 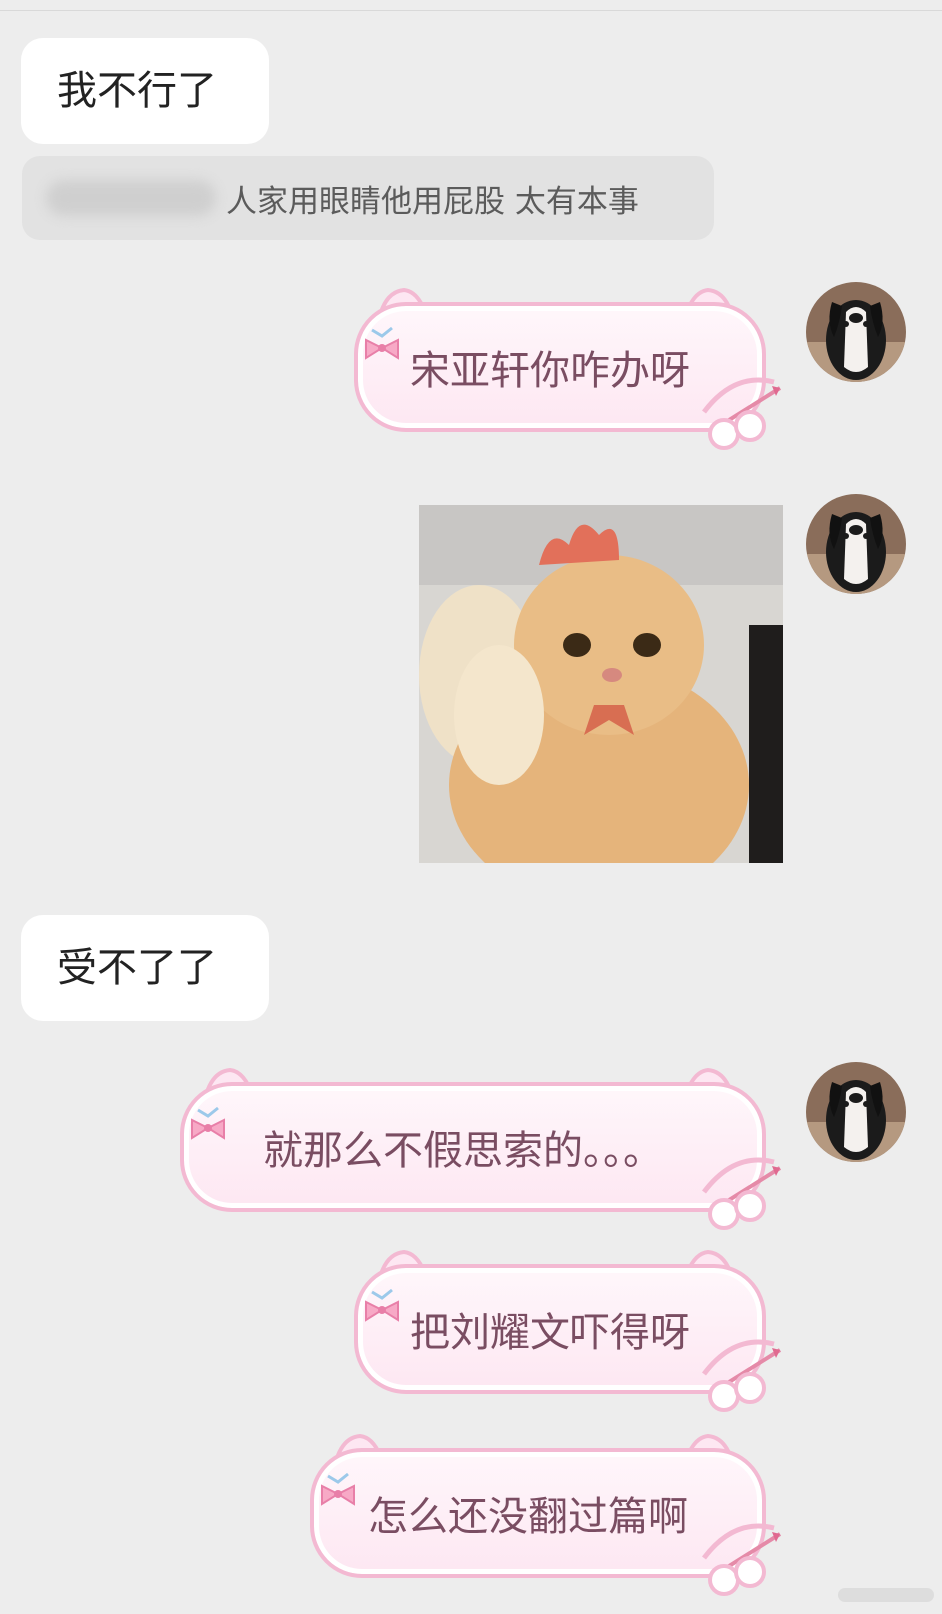 I want to click on top-divider, so click(x=471, y=10).